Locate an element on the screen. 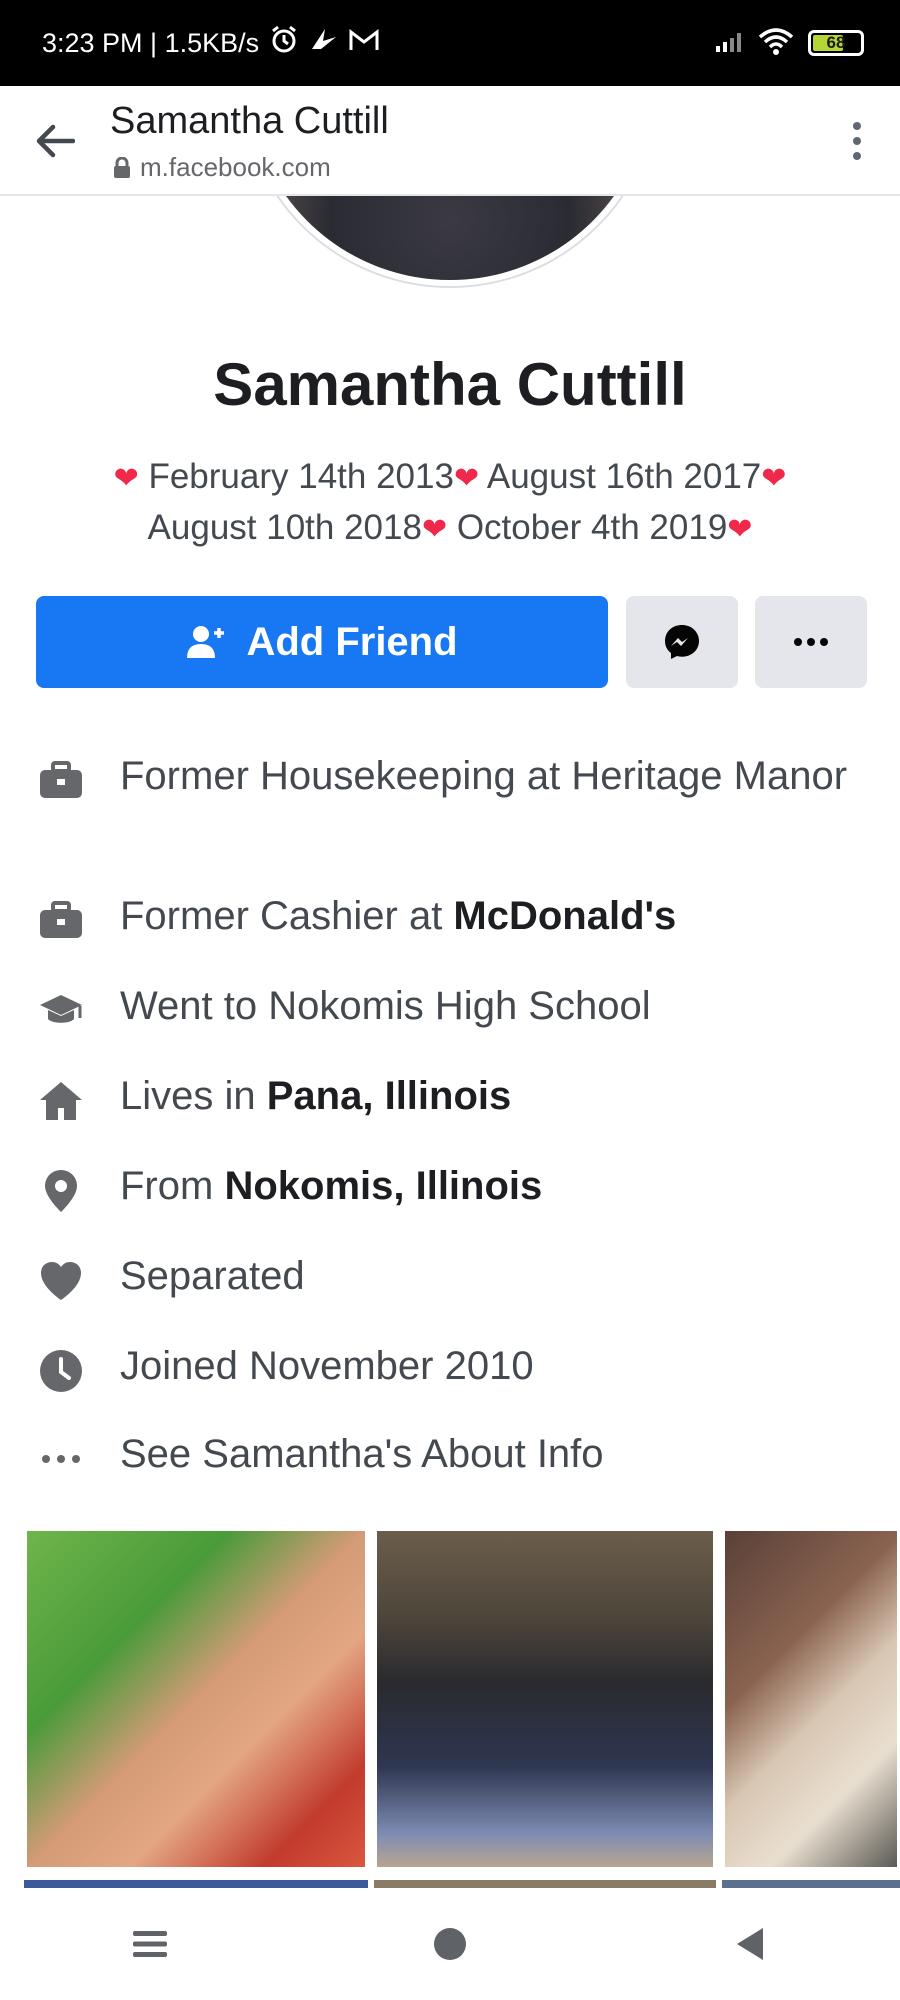 Image resolution: width=900 pixels, height=2000 pixels. status-right: 68 is located at coordinates (789, 43).